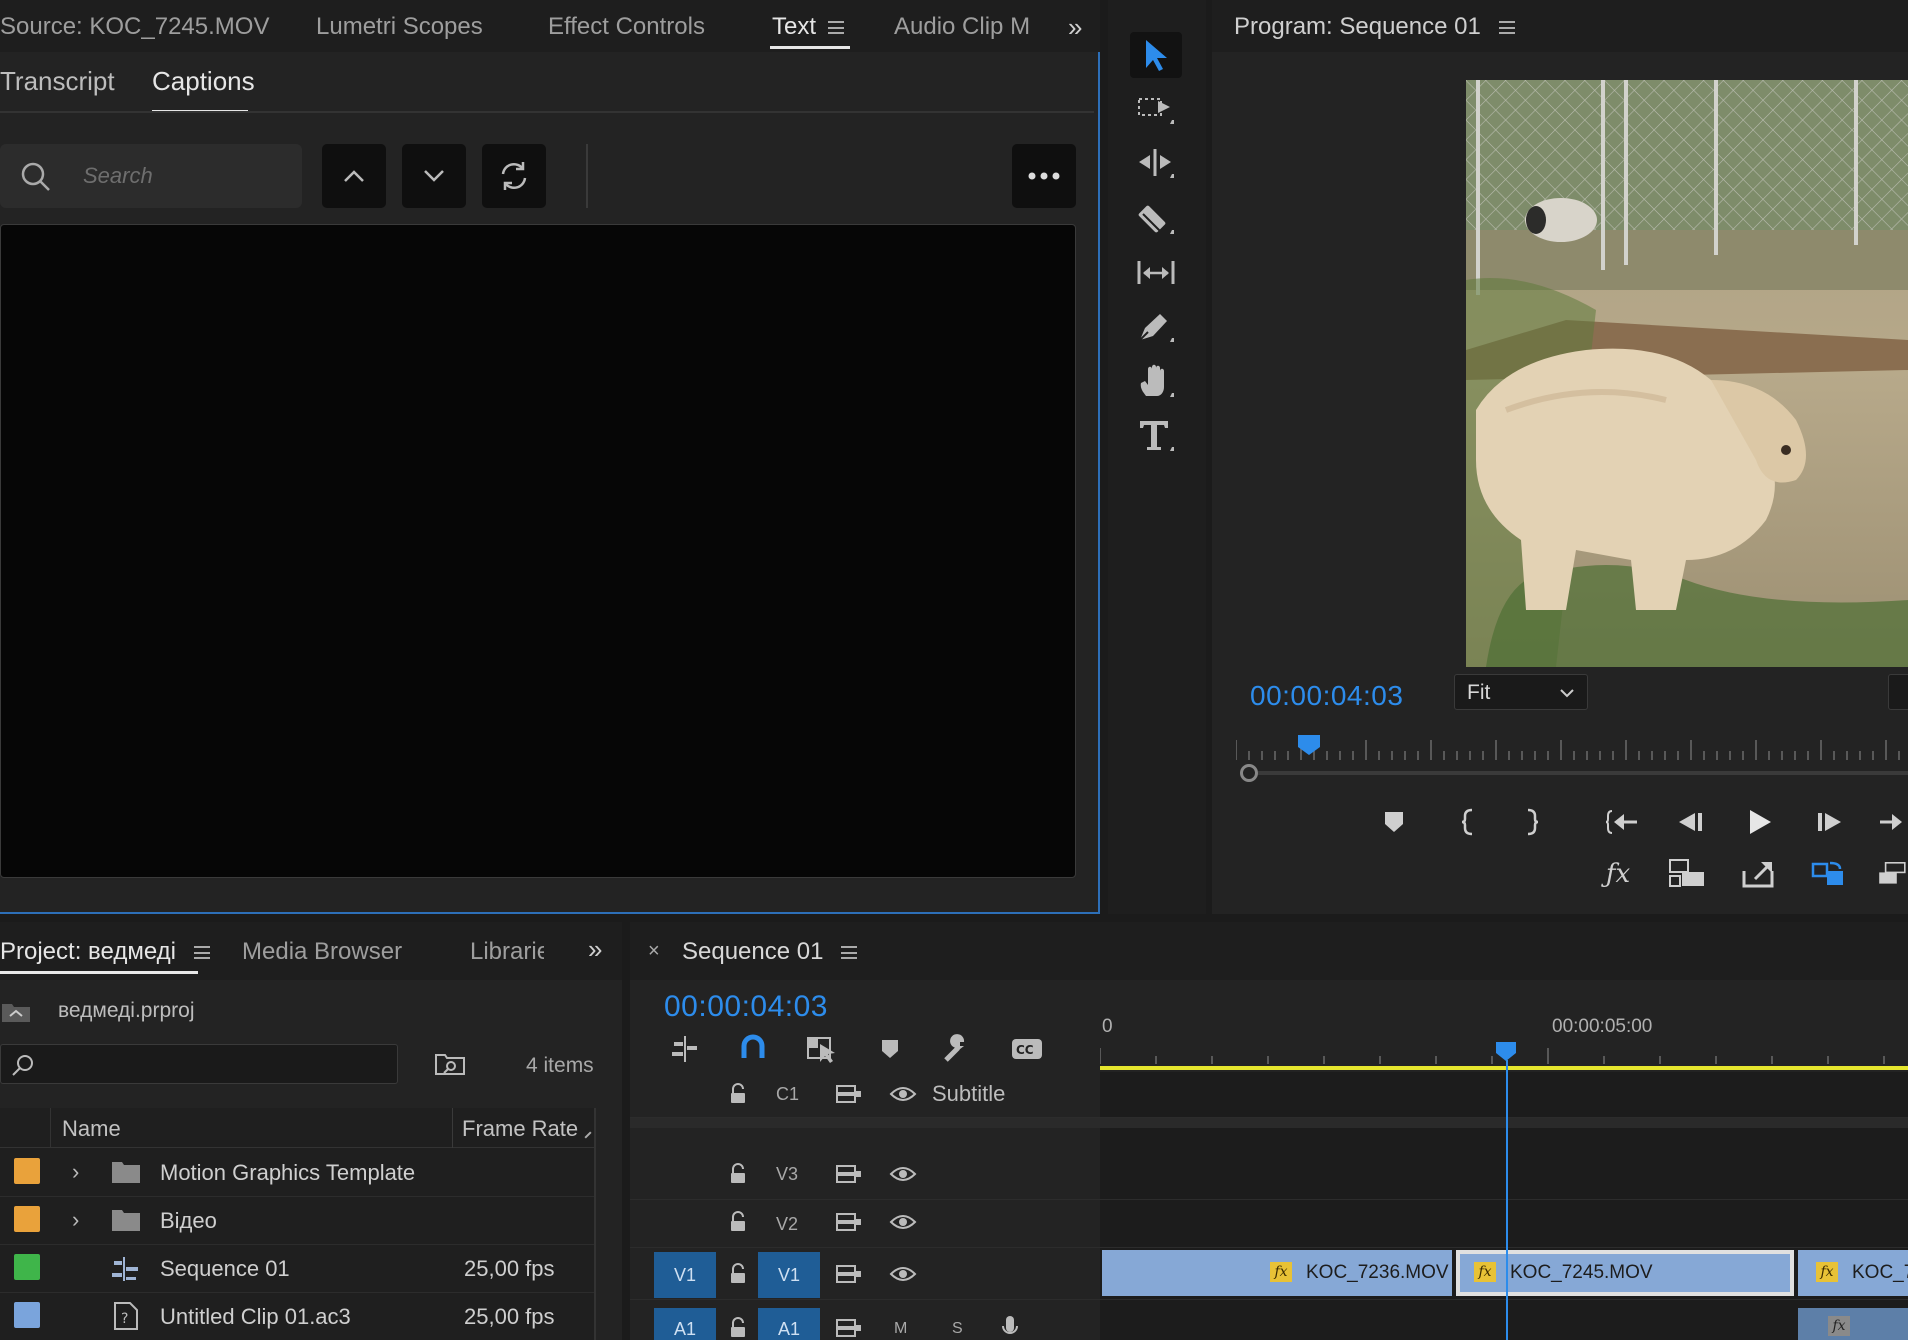 This screenshot has width=1908, height=1340. Describe the element at coordinates (1758, 874) in the screenshot. I see `export-frame-button` at that location.